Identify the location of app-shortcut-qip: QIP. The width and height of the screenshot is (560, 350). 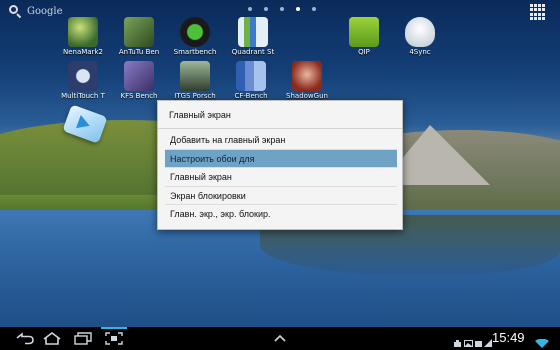
(364, 37).